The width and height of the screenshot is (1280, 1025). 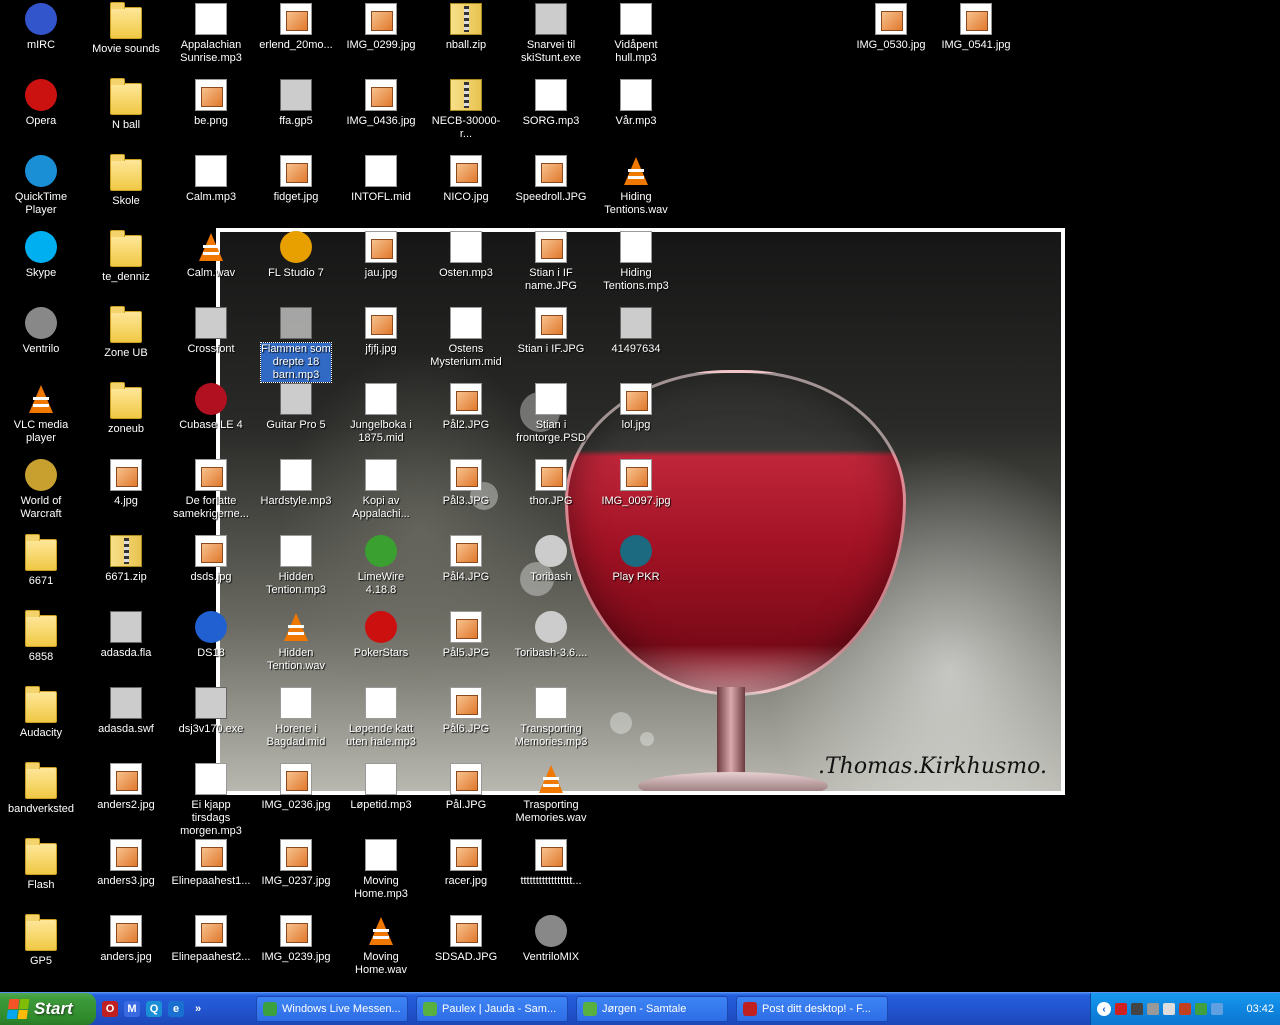 I want to click on desktop-icon: ♫ INTOFL.mid, so click(x=381, y=179).